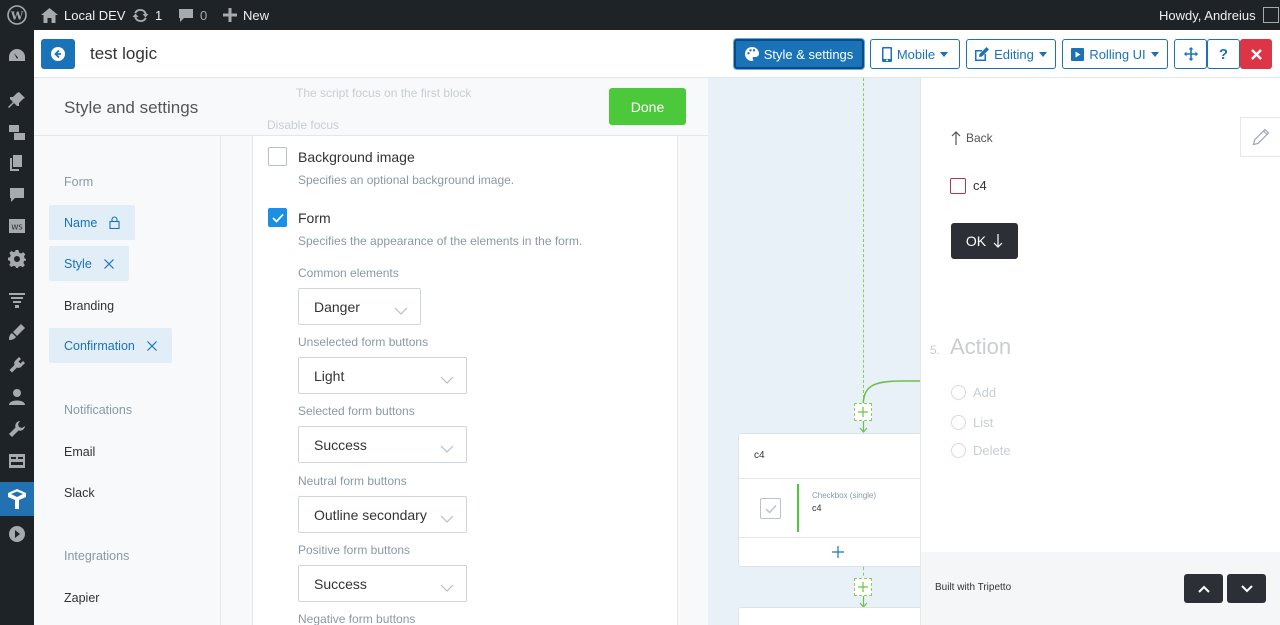  What do you see at coordinates (17, 429) in the screenshot?
I see `tools-icon` at bounding box center [17, 429].